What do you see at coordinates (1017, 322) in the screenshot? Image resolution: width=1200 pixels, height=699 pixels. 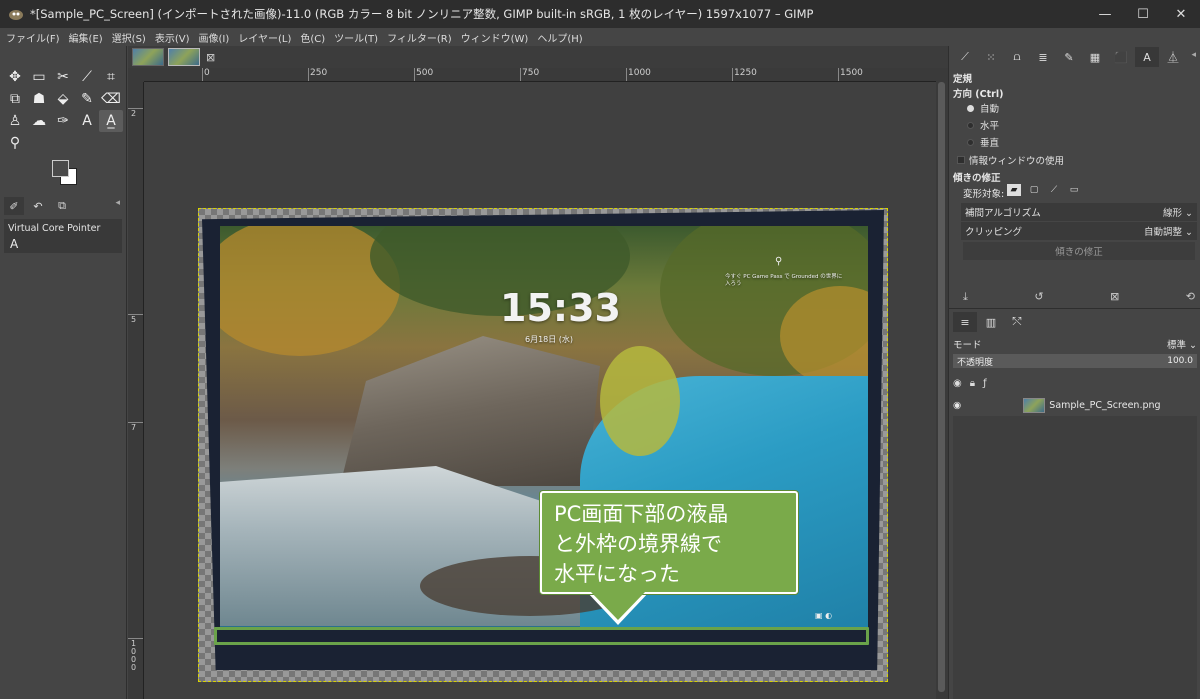 I see `paths-tab-icon: ⤲` at bounding box center [1017, 322].